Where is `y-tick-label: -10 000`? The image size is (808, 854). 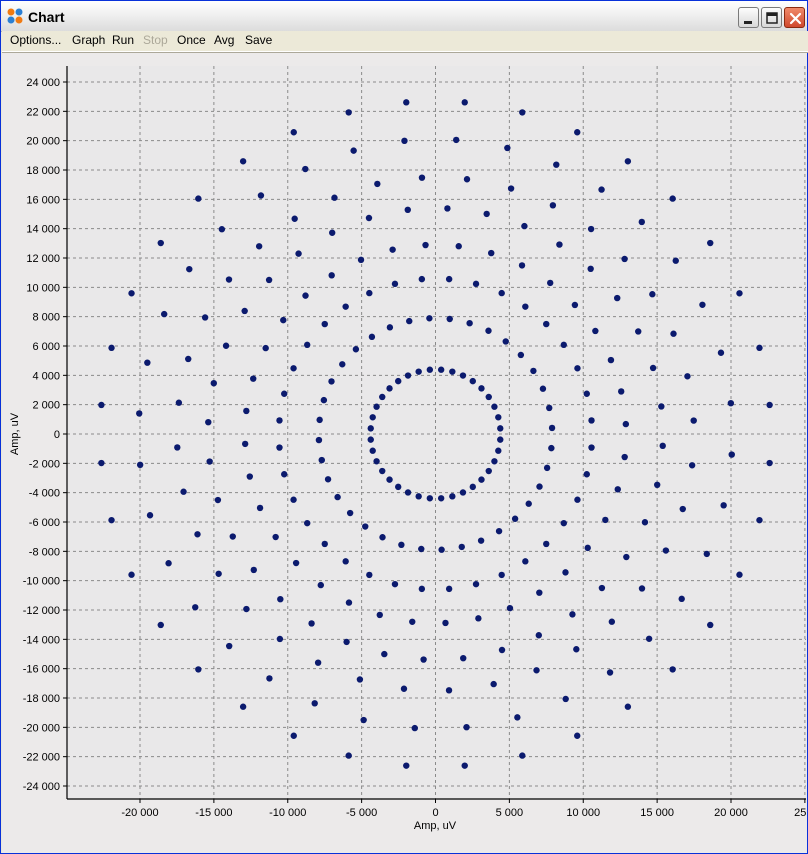 y-tick-label: -10 000 is located at coordinates (41, 582).